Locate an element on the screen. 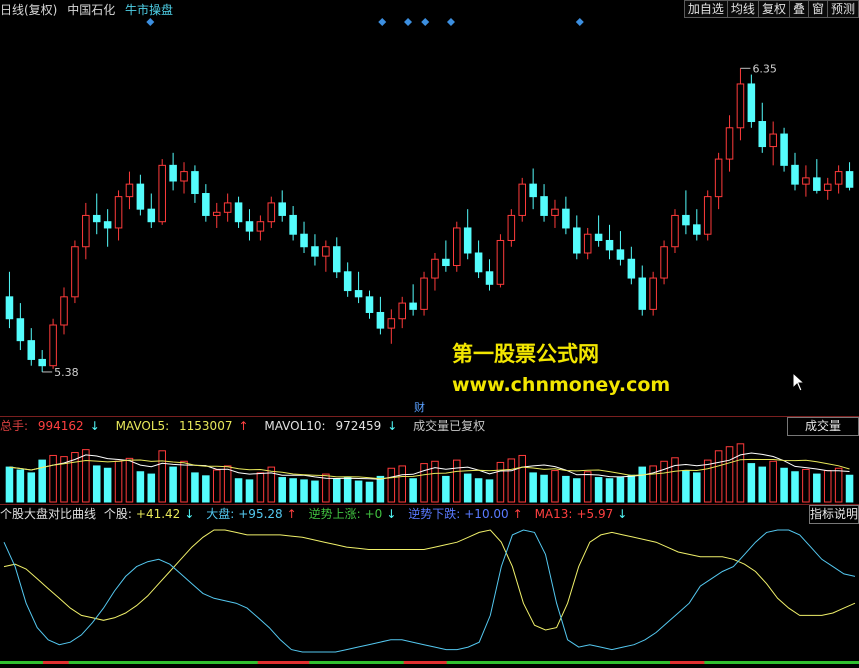 Image resolution: width=859 pixels, height=668 pixels. indicator-help-button: 指标说明 is located at coordinates (834, 514).